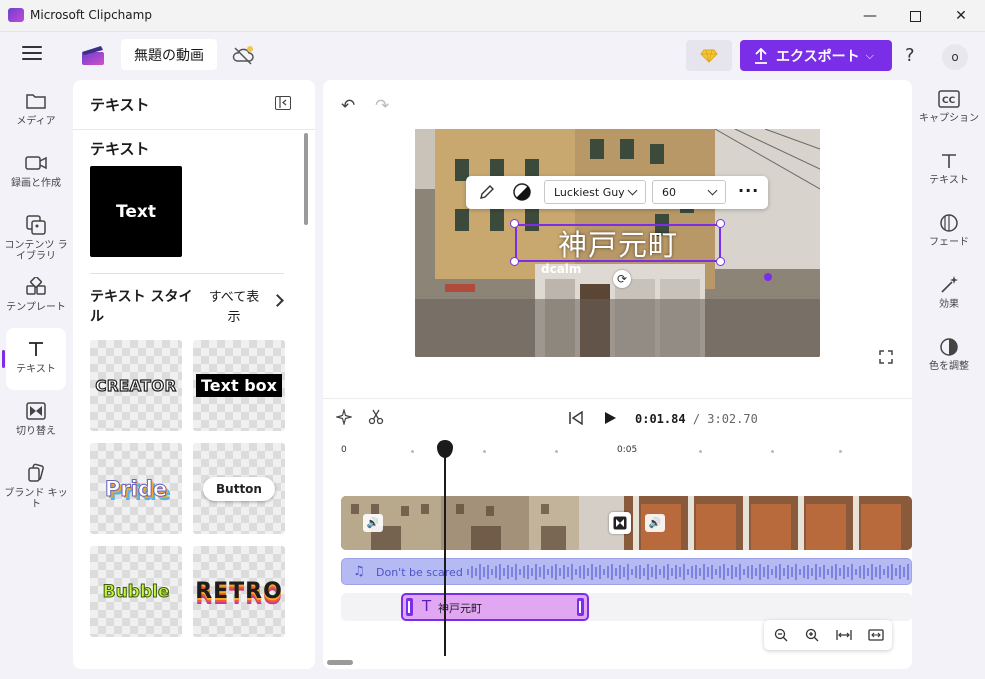 The height and width of the screenshot is (679, 985). I want to click on maximize-icon, so click(915, 16).